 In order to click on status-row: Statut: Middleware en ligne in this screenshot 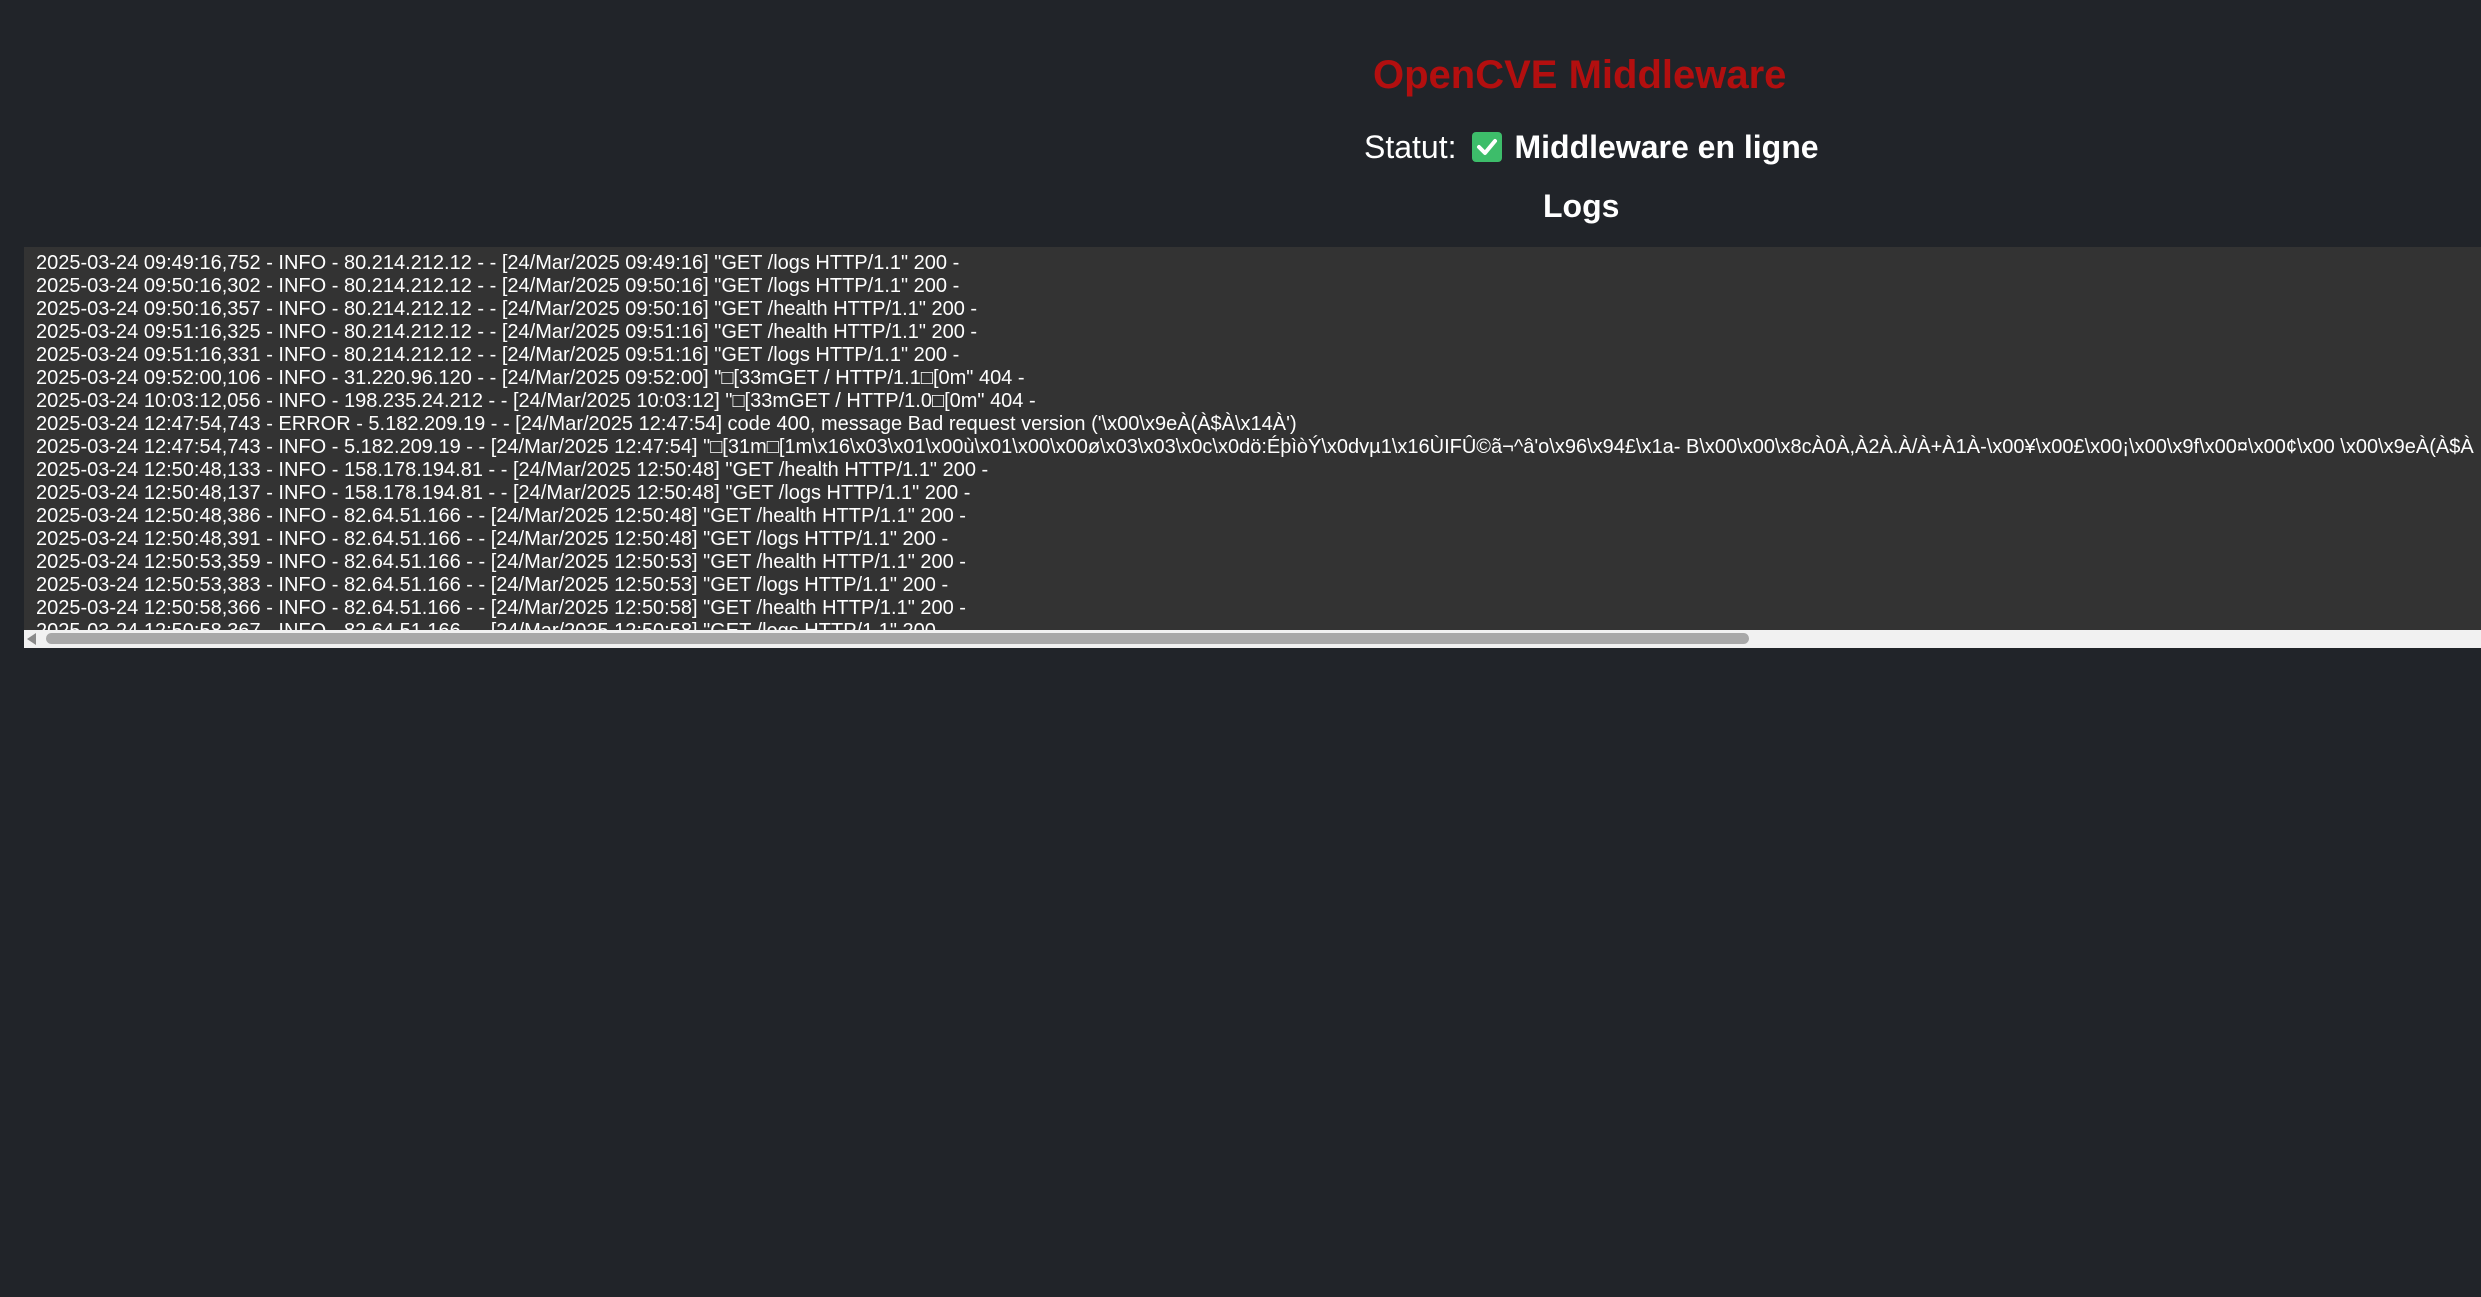, I will do `click(1591, 147)`.